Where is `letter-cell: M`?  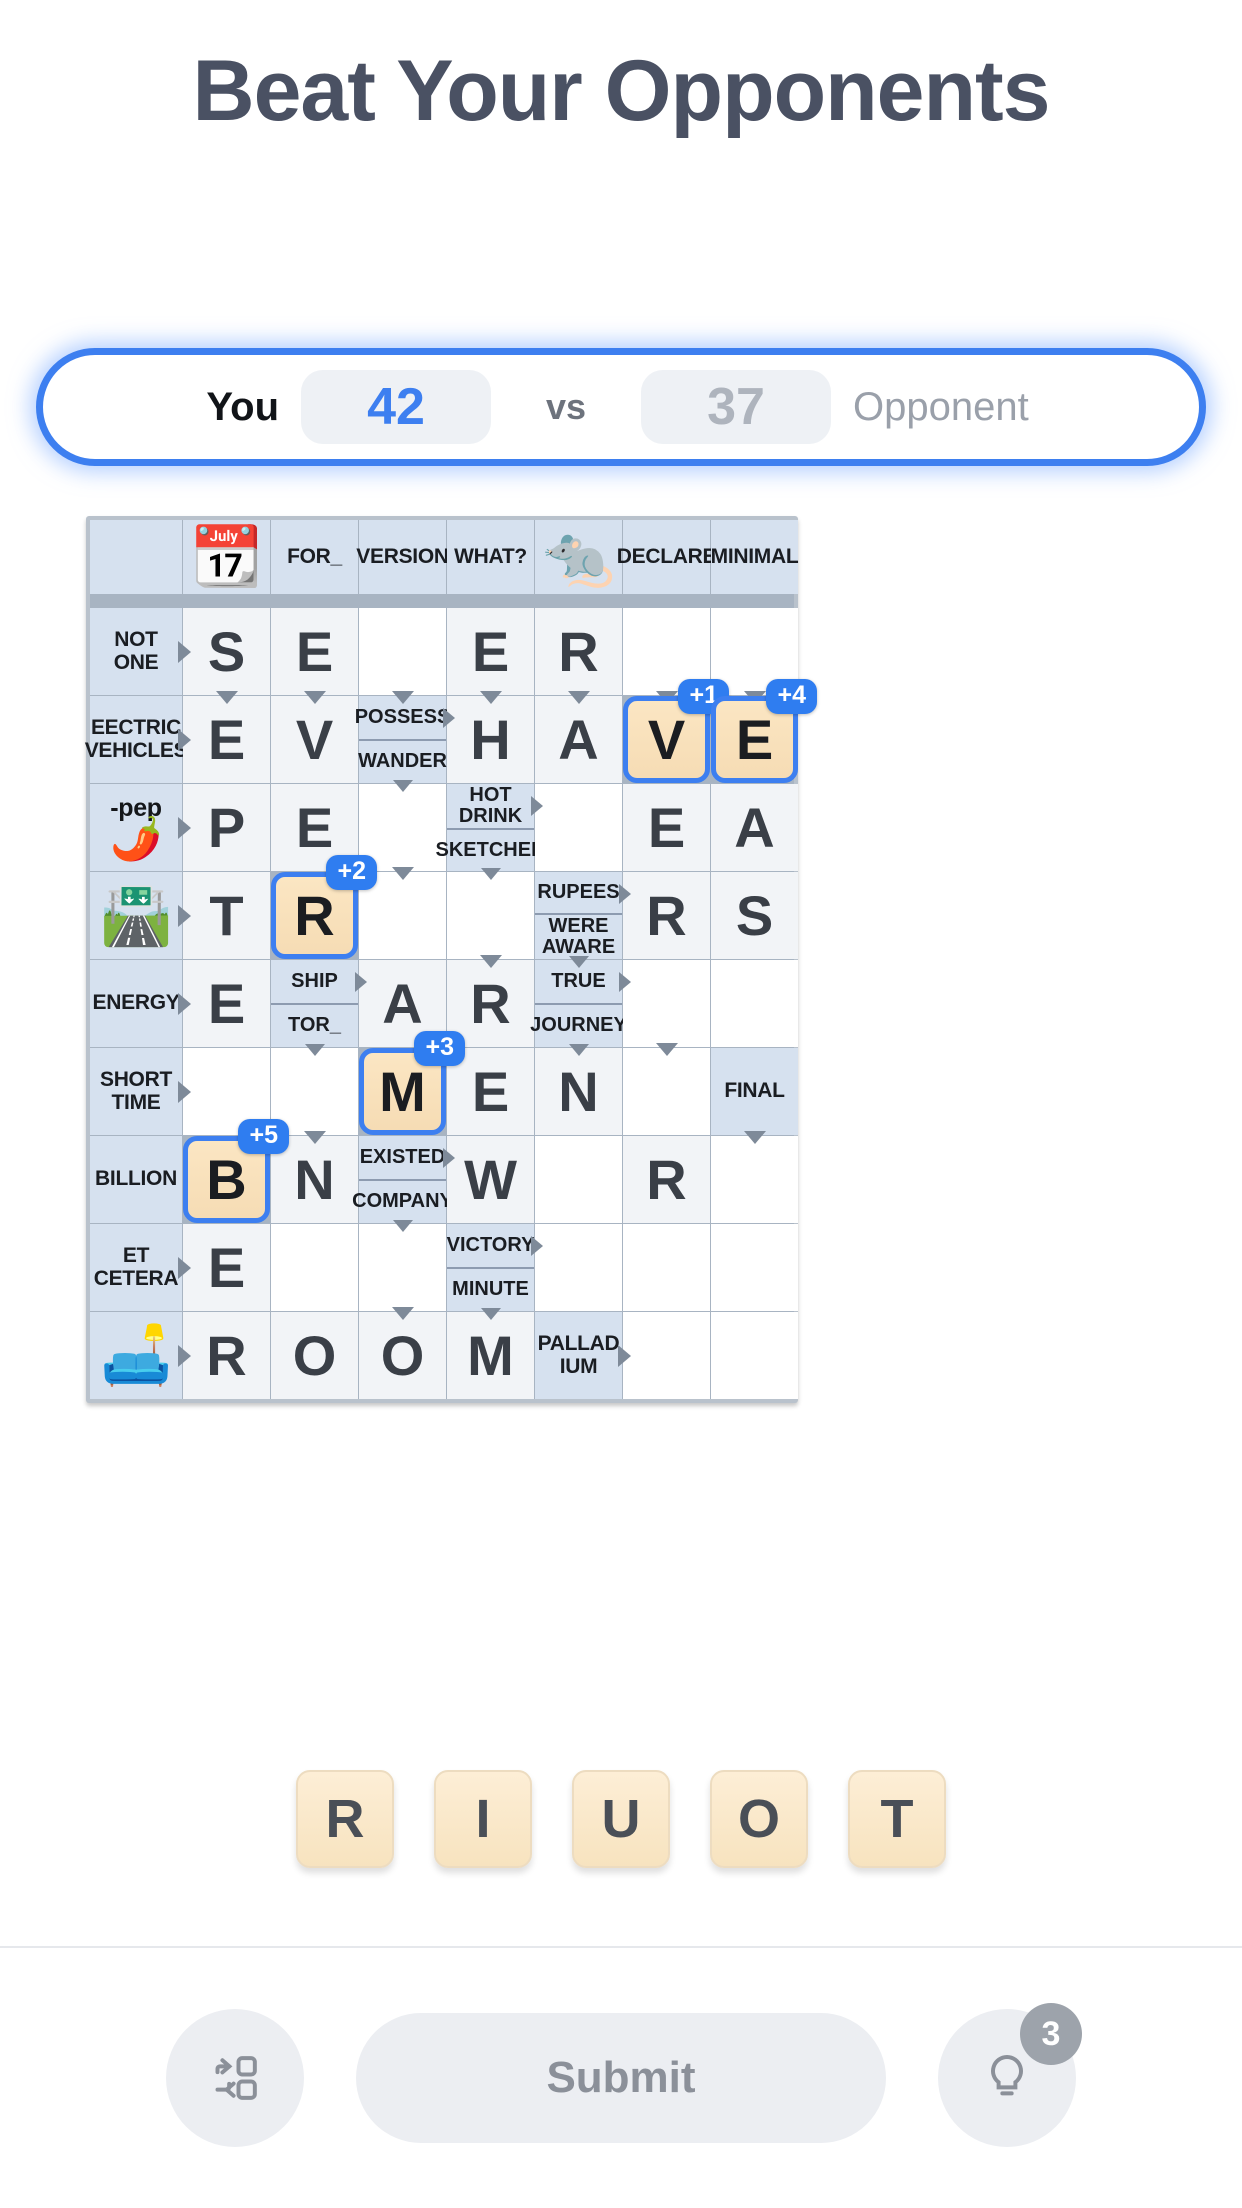
letter-cell: M is located at coordinates (490, 1355).